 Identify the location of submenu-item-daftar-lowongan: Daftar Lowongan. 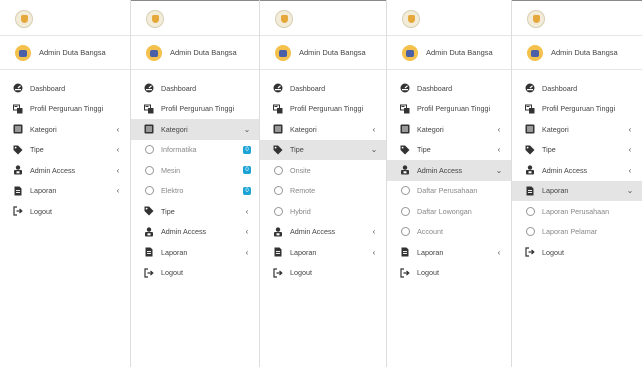
(449, 211).